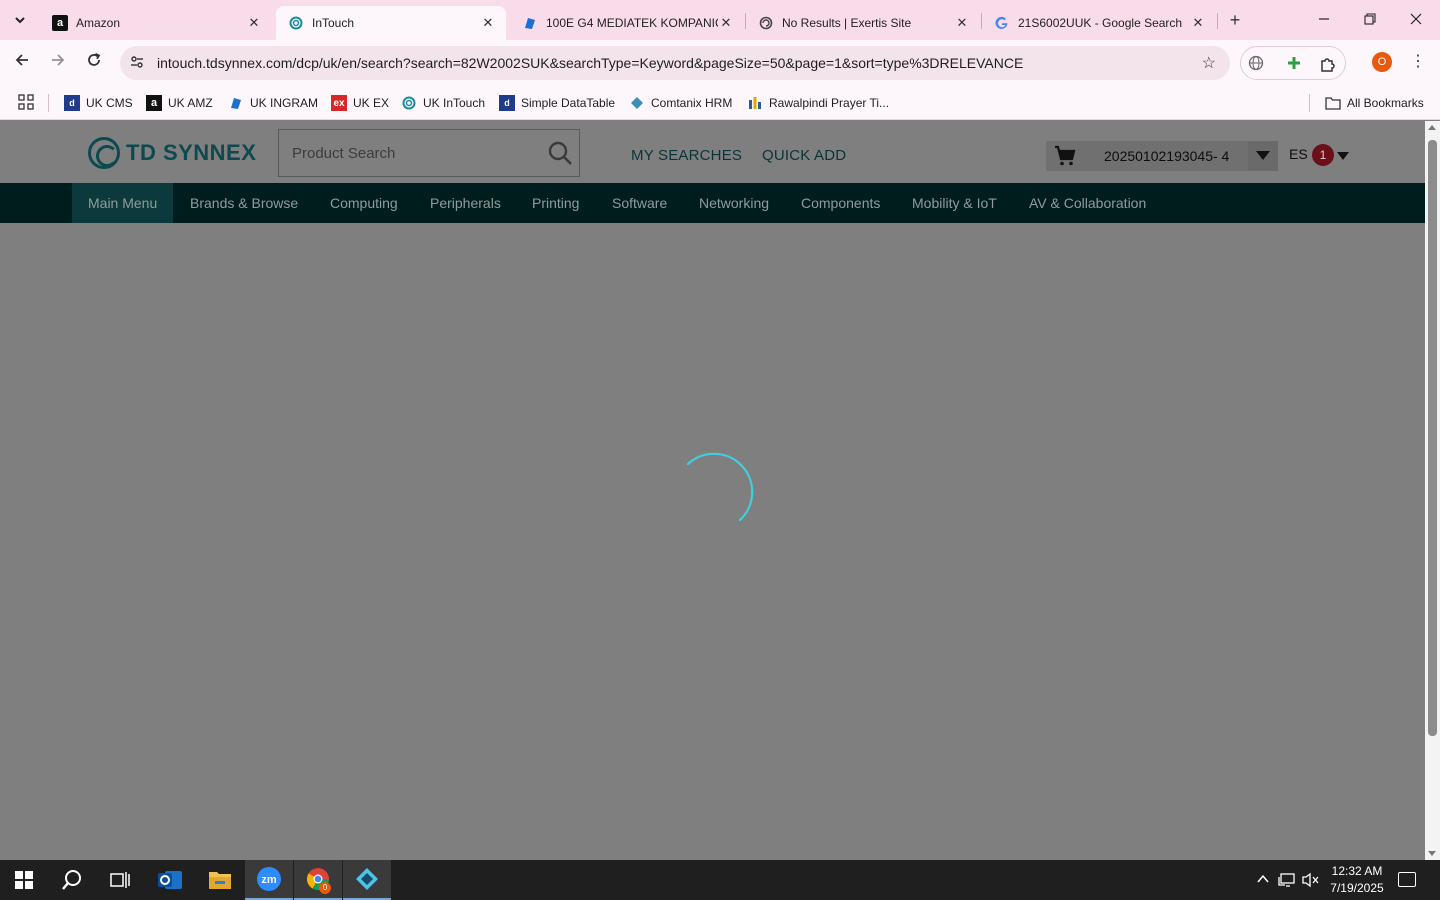 Image resolution: width=1440 pixels, height=900 pixels. Describe the element at coordinates (72, 880) in the screenshot. I see `taskbar-search-icon` at that location.